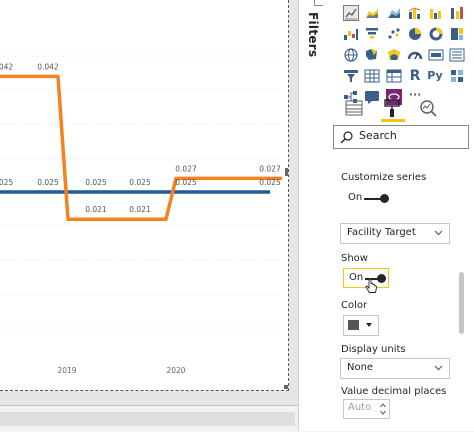  Describe the element at coordinates (378, 135) in the screenshot. I see `search-input: Search` at that location.